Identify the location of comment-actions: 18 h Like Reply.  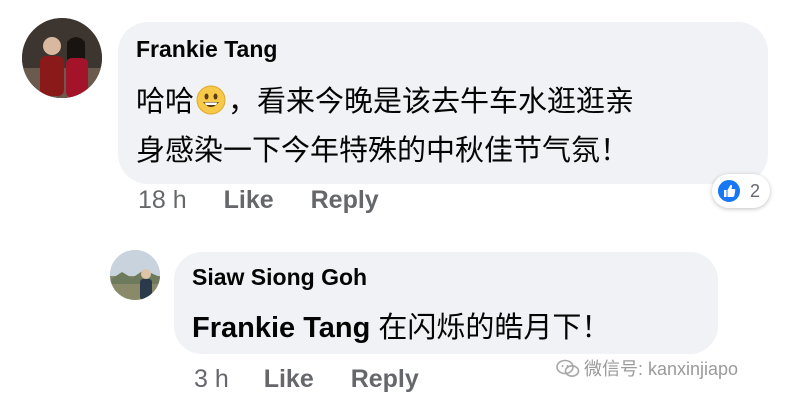
(258, 200).